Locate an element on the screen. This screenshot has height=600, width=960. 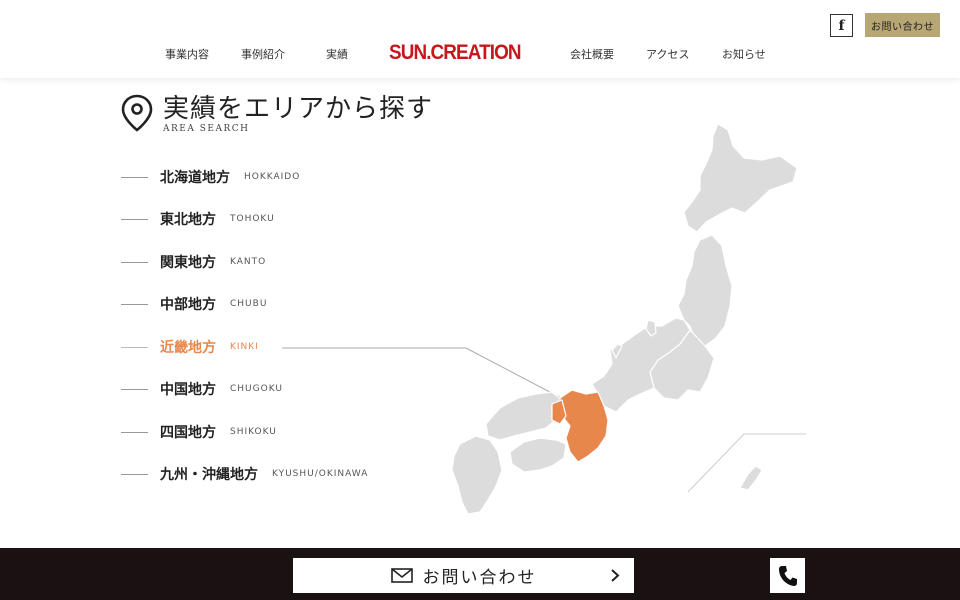
site-logo: SUN.CREATION is located at coordinates (455, 53).